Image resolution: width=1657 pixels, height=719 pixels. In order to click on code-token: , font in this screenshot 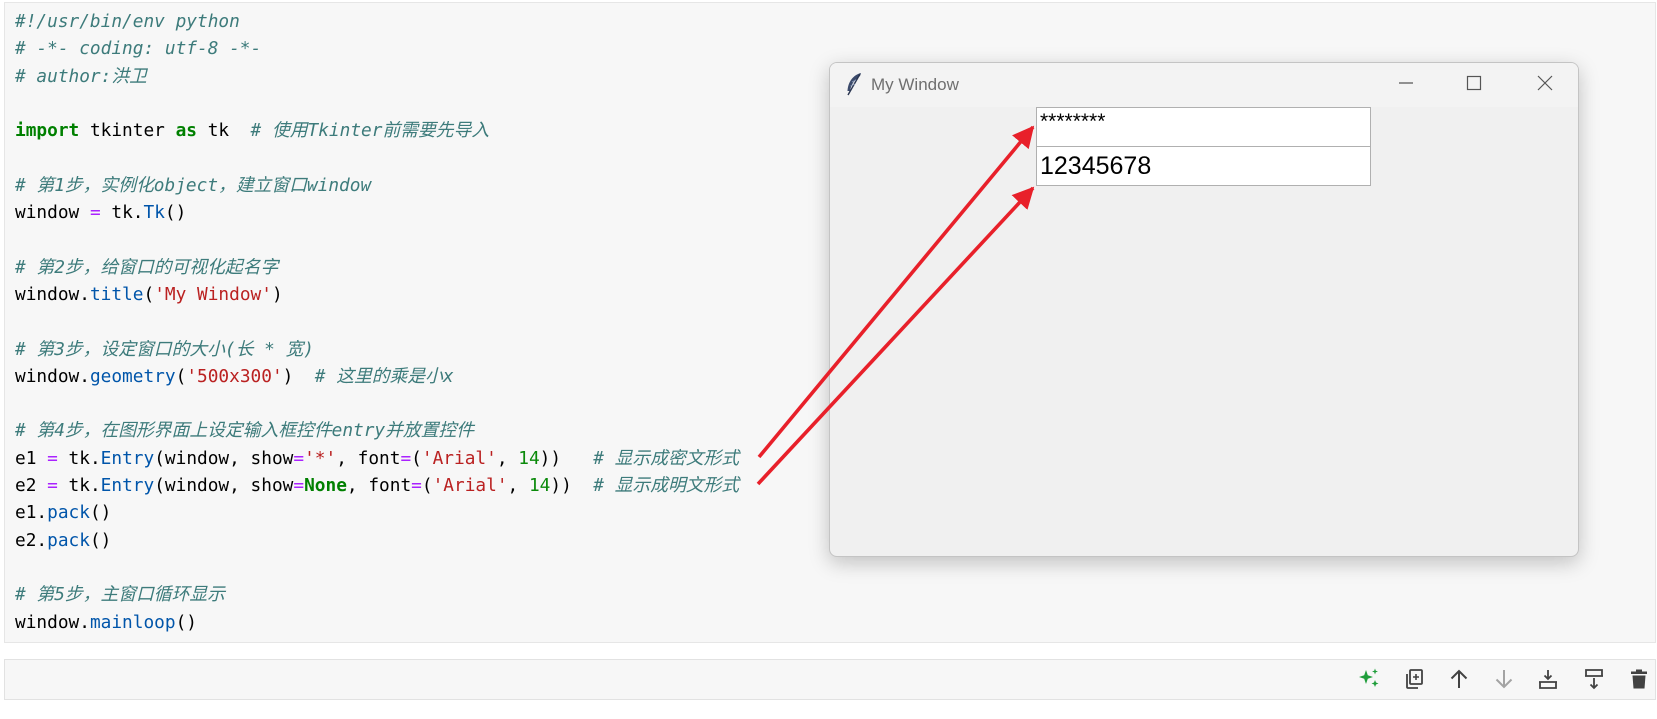, I will do `click(379, 486)`.